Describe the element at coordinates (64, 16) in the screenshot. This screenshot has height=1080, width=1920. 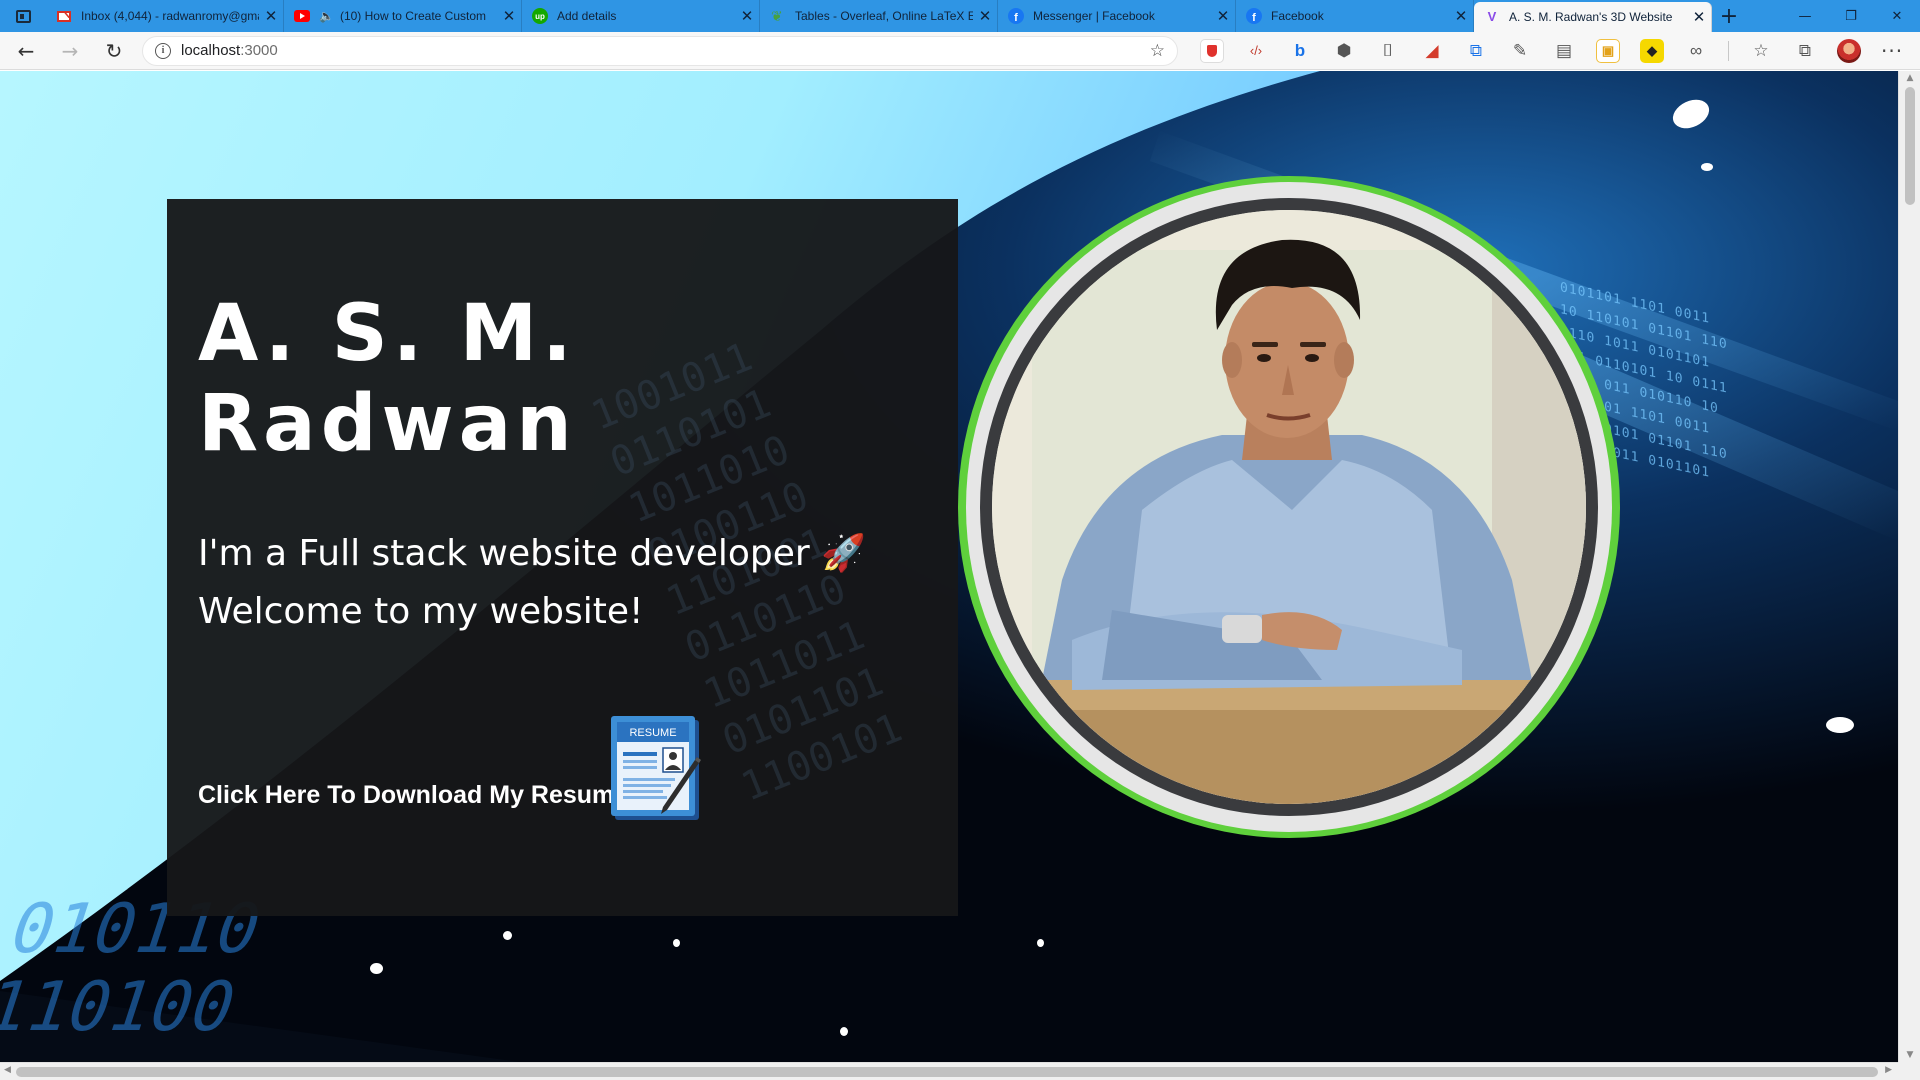
I see `gmail-icon` at that location.